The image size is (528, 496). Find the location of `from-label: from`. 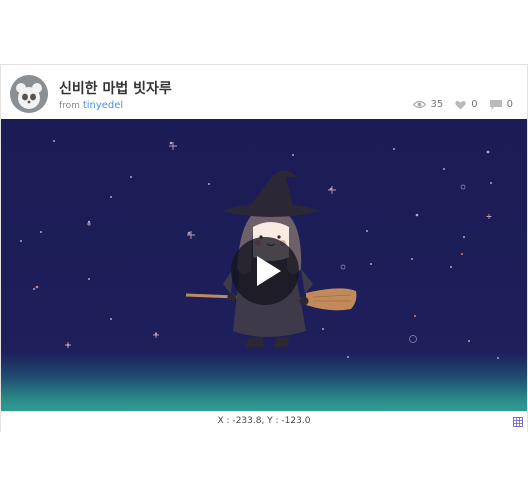

from-label: from is located at coordinates (69, 106).